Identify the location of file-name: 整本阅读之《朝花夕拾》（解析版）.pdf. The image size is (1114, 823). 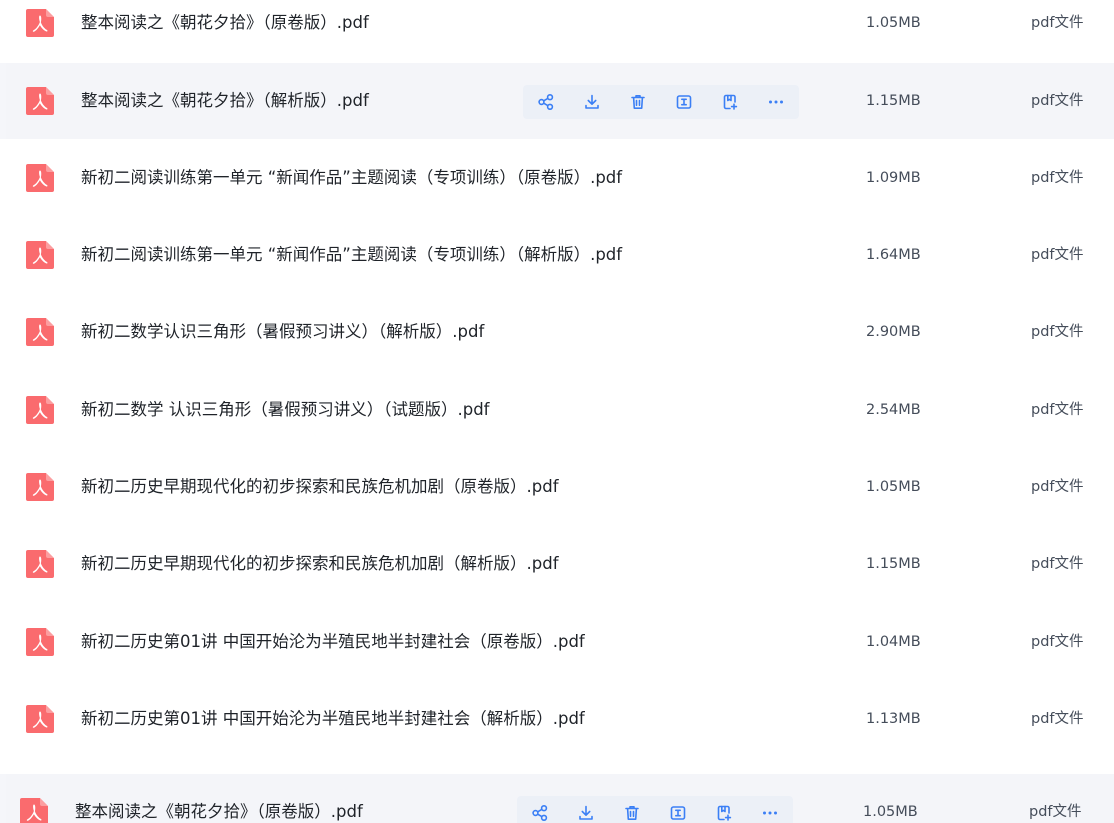
(225, 101).